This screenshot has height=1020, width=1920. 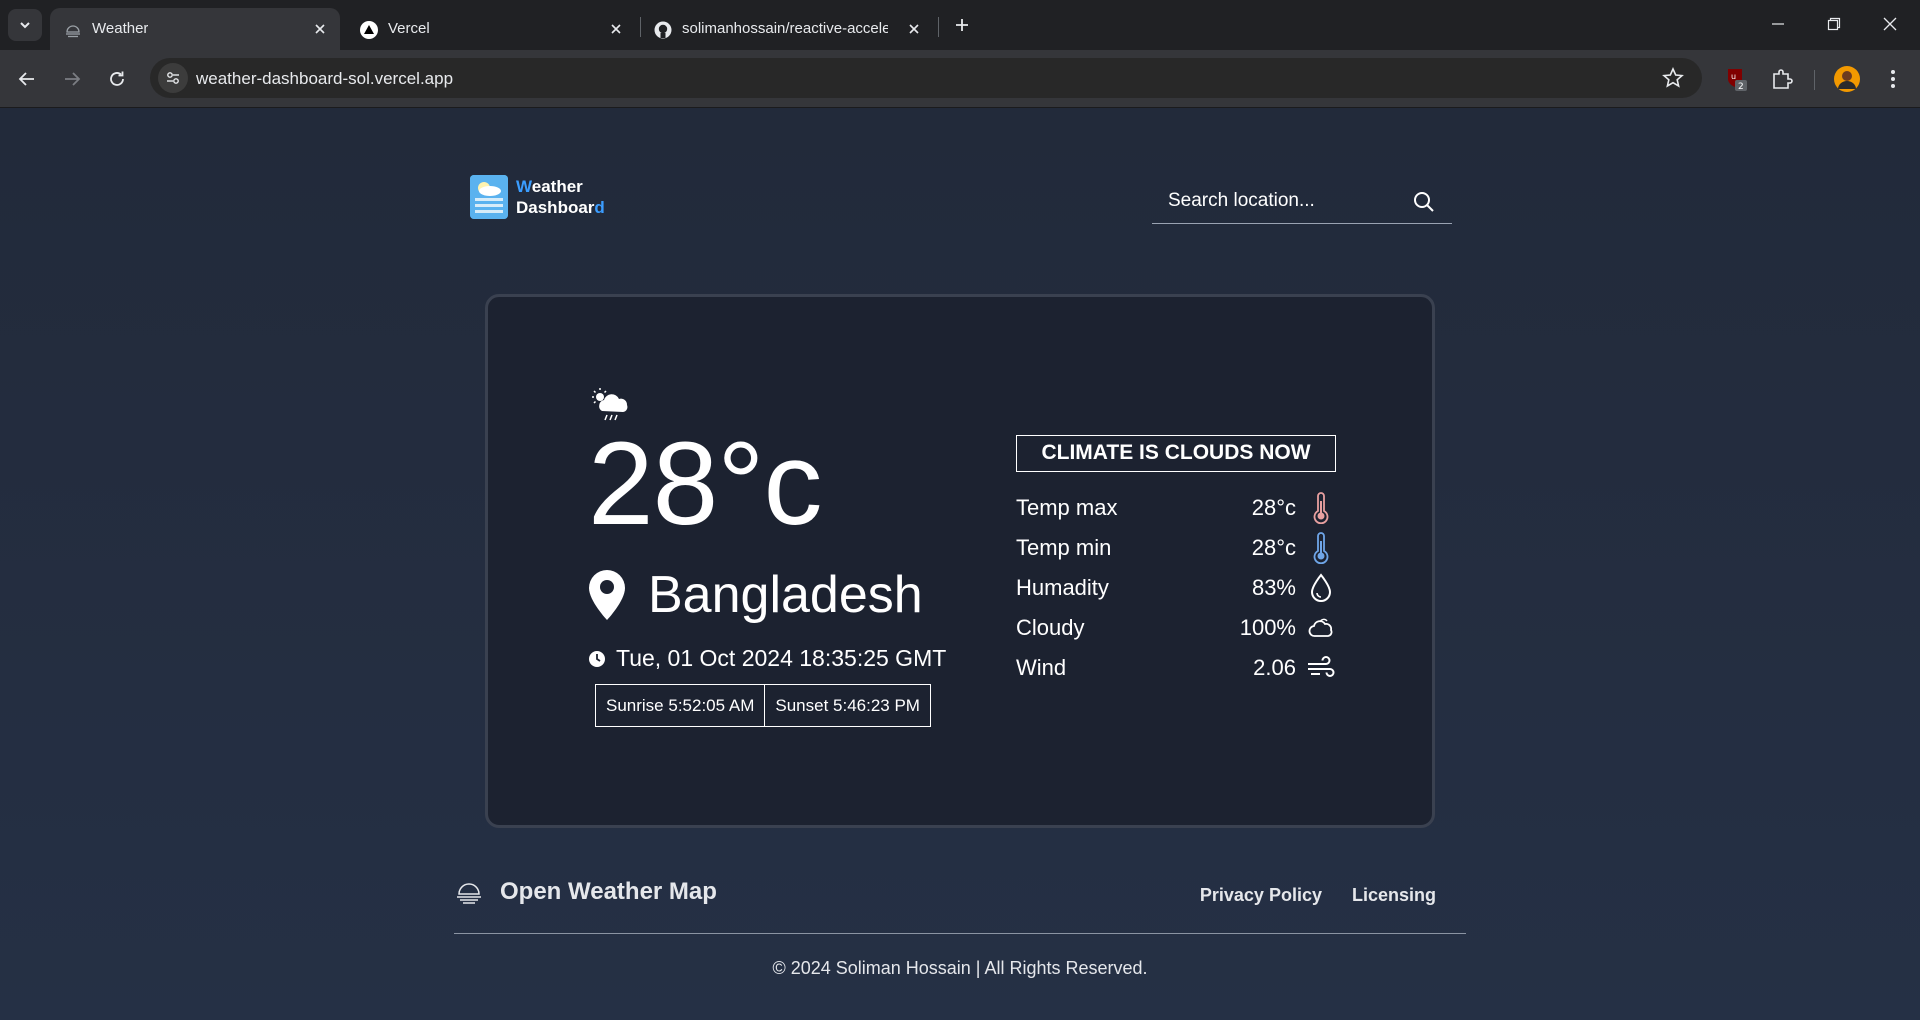 What do you see at coordinates (597, 658) in the screenshot?
I see `clock-icon` at bounding box center [597, 658].